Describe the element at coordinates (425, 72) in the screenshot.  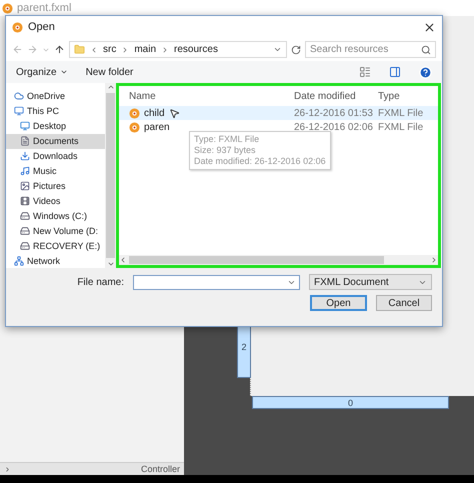
I see `help-icon` at that location.